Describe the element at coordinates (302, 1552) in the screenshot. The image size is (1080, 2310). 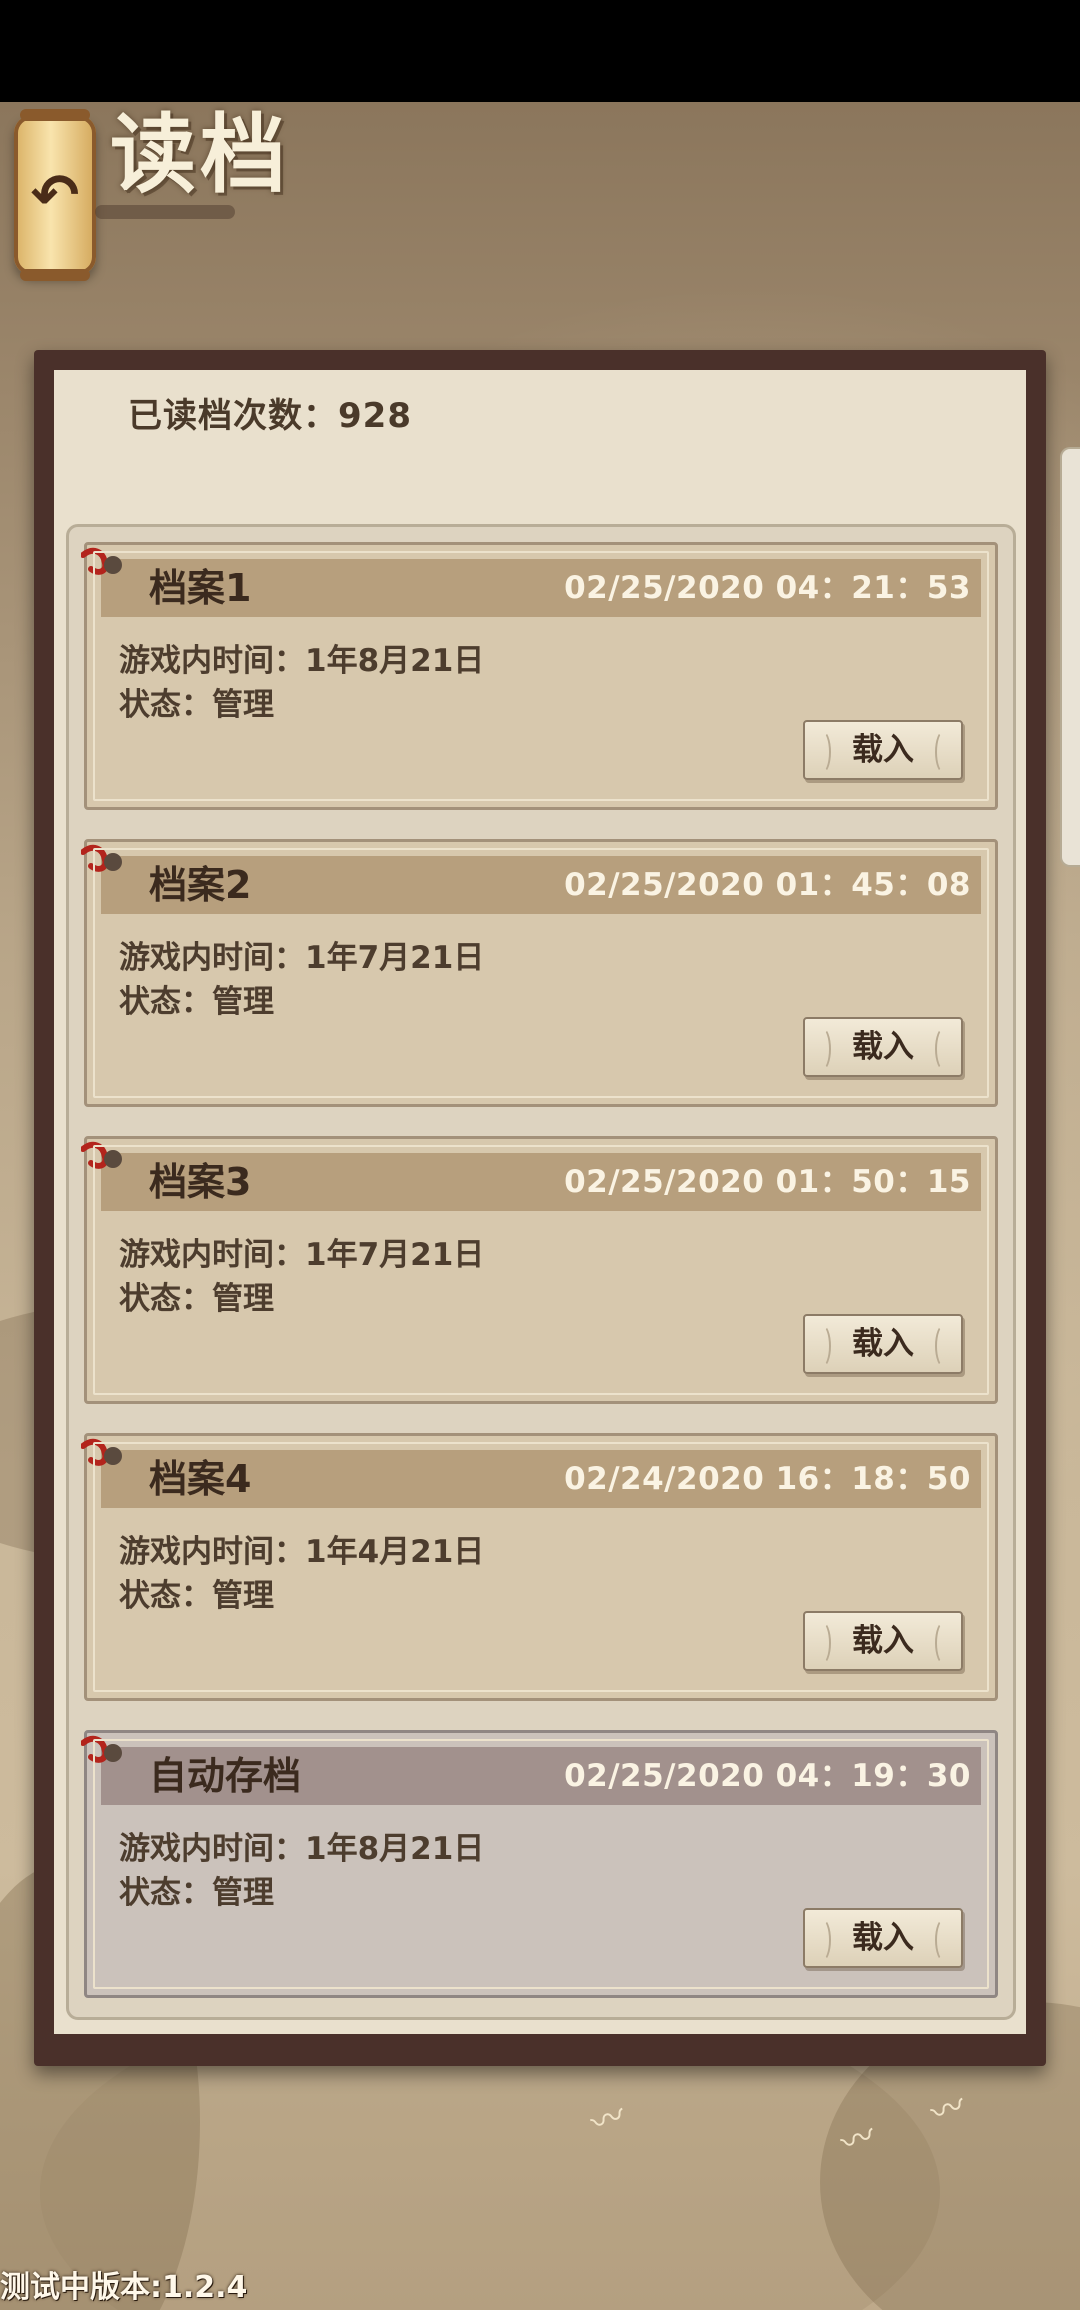
I see `save-slot-game-time: 游戏内时间：1年4月21日` at that location.